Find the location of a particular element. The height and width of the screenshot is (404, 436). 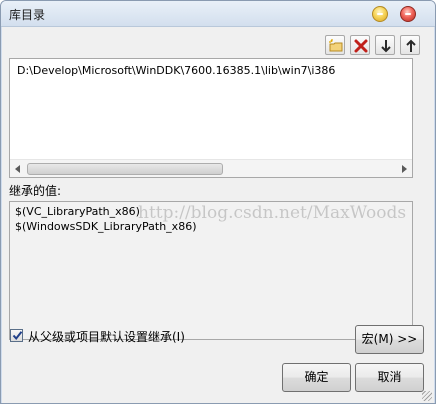

delete-line-button is located at coordinates (360, 45).